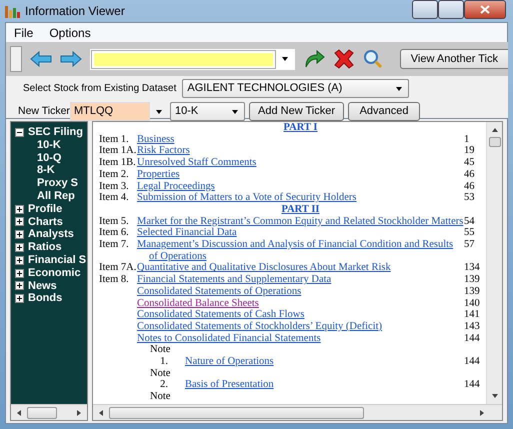 This screenshot has width=513, height=429. Describe the element at coordinates (55, 132) in the screenshot. I see `tree-item: SEC Filing` at that location.